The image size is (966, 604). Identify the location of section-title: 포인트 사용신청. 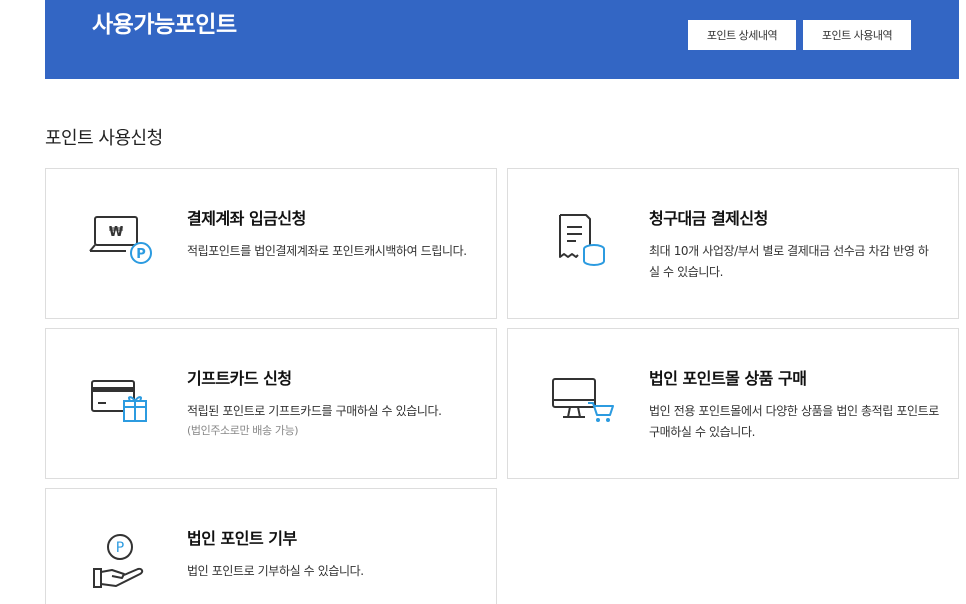
(104, 138).